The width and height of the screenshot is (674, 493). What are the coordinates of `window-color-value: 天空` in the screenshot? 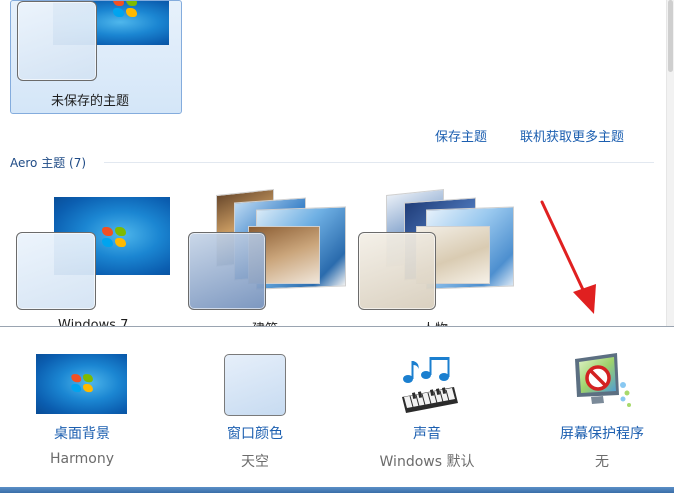 It's located at (255, 462).